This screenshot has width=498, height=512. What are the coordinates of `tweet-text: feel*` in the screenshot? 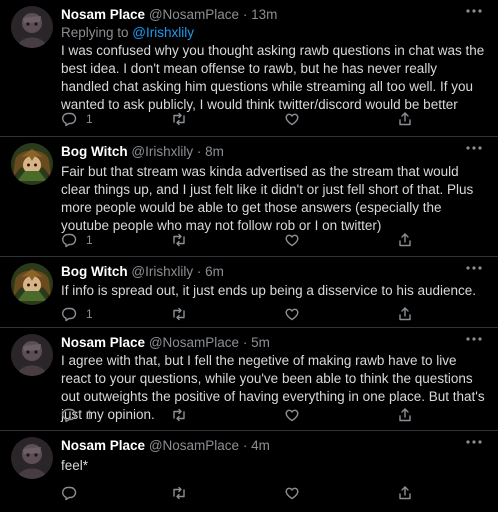 It's located at (75, 465).